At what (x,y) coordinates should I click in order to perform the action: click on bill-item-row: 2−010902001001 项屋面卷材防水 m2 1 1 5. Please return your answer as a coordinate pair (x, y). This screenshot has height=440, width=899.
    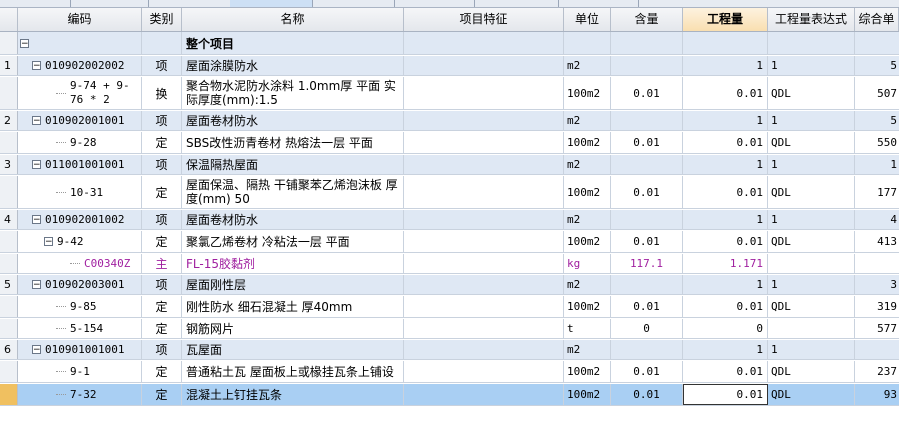
    Looking at the image, I should click on (449, 121).